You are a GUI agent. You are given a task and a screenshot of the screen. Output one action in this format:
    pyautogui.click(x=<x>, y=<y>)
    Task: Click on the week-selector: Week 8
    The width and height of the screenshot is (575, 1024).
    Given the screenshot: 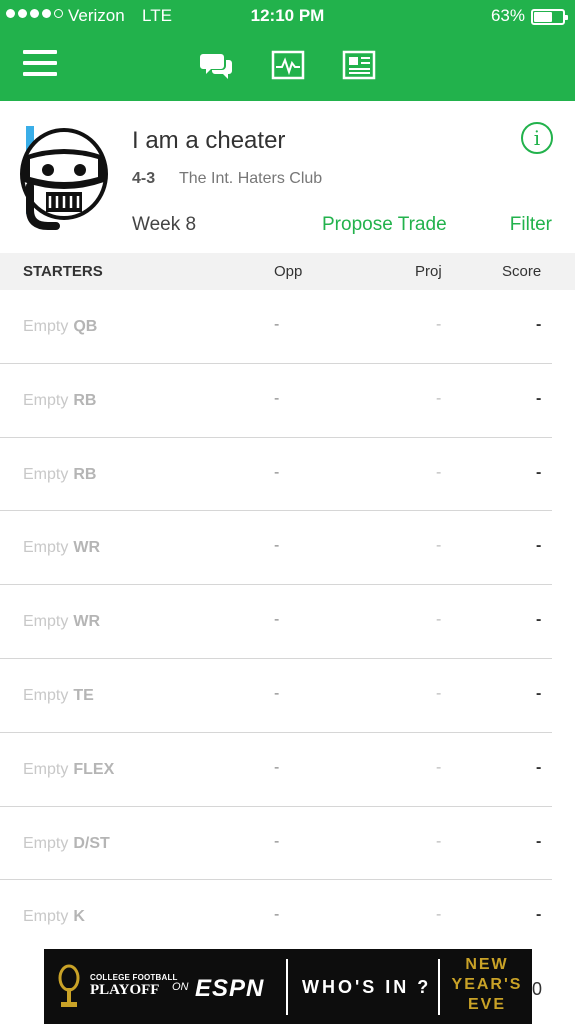 What is the action you would take?
    pyautogui.click(x=164, y=225)
    